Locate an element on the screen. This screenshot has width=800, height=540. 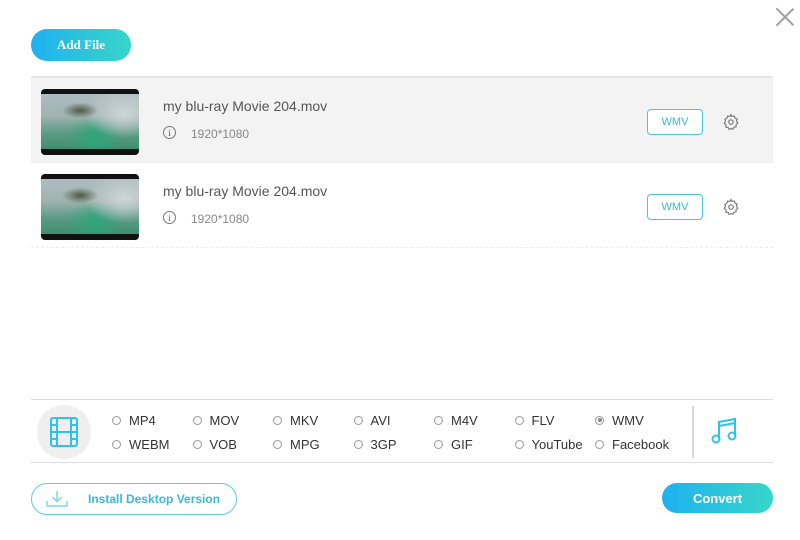
format-label: FLV is located at coordinates (543, 420).